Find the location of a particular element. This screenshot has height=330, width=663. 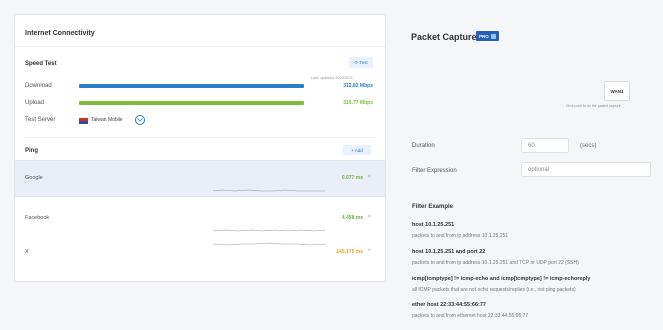

example-command: host 10.1.25.251 is located at coordinates (433, 225).